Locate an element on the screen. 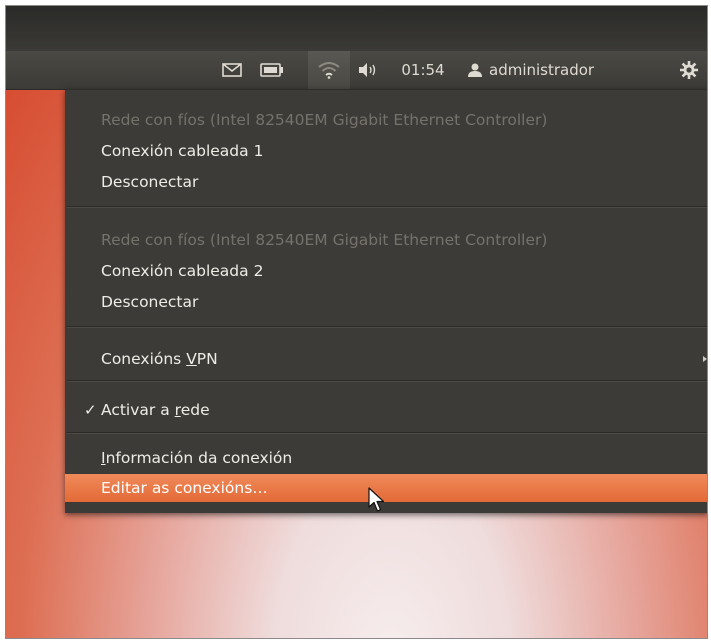 Image resolution: width=711 pixels, height=643 pixels. gear-icon is located at coordinates (689, 70).